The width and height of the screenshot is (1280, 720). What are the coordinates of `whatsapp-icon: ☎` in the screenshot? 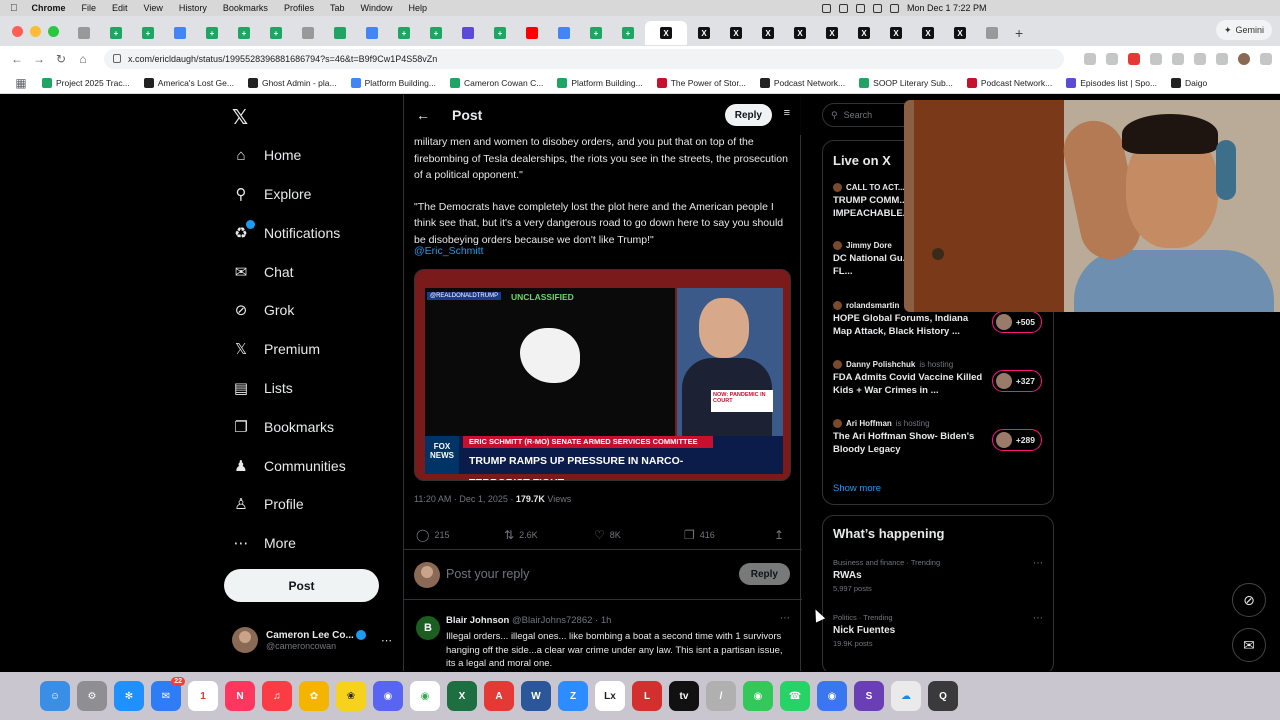 It's located at (795, 696).